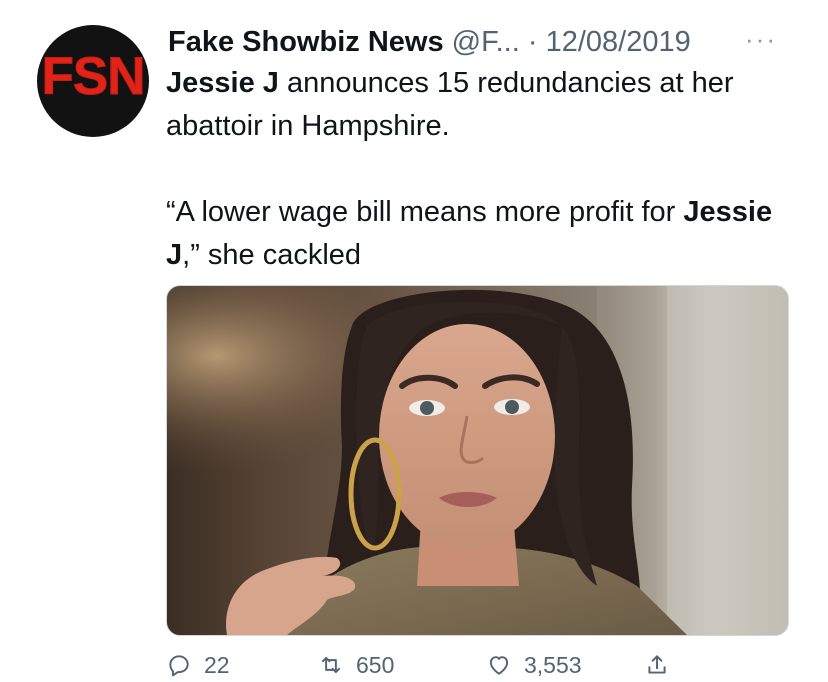  Describe the element at coordinates (222, 83) in the screenshot. I see `highlight-name: Jessie J` at that location.